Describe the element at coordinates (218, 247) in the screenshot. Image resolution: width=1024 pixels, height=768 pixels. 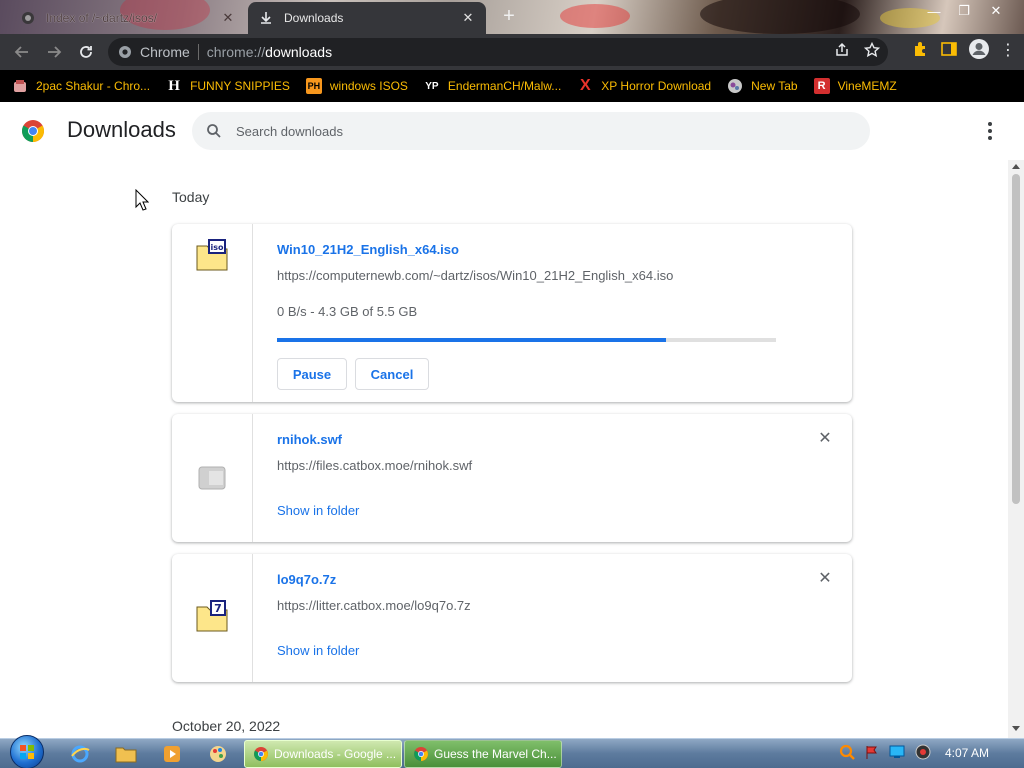
I see `svg-text: iso` at that location.